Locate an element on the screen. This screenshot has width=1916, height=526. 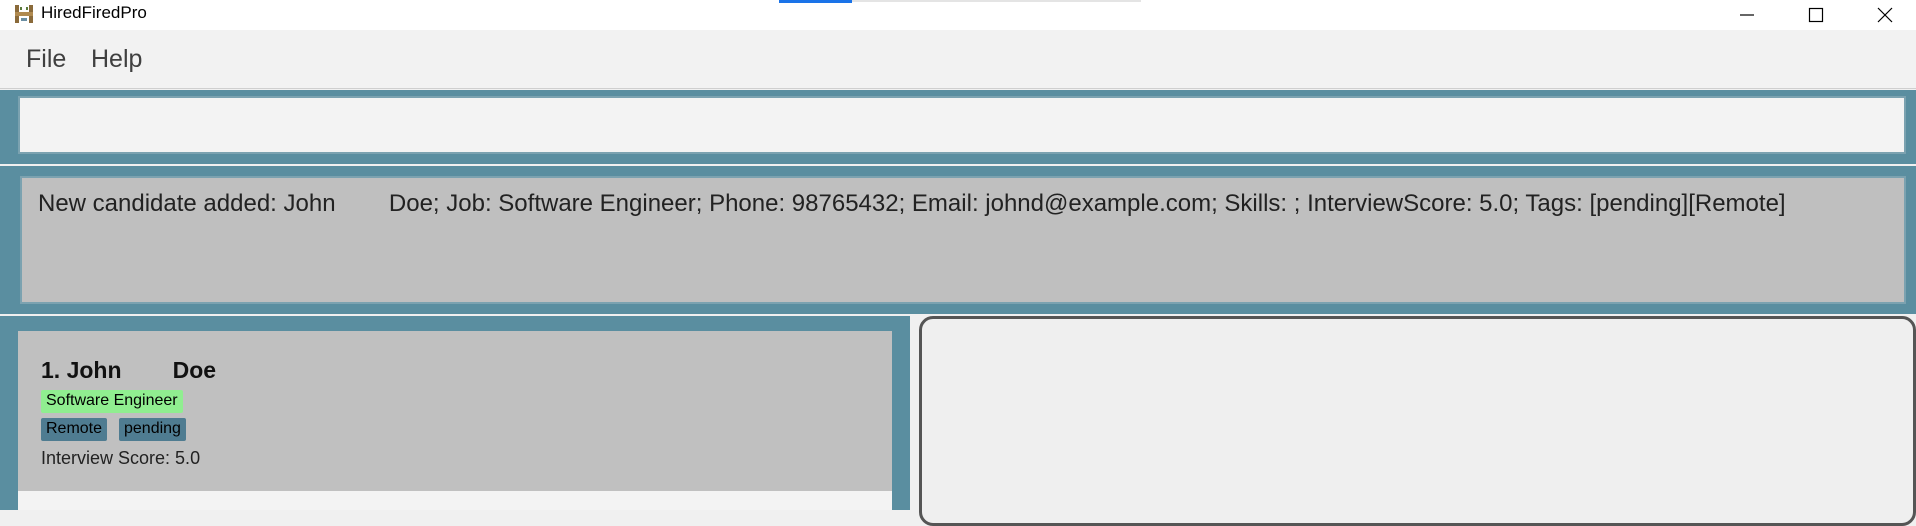
interview-score: Interview Score: 5.0 is located at coordinates (121, 458).